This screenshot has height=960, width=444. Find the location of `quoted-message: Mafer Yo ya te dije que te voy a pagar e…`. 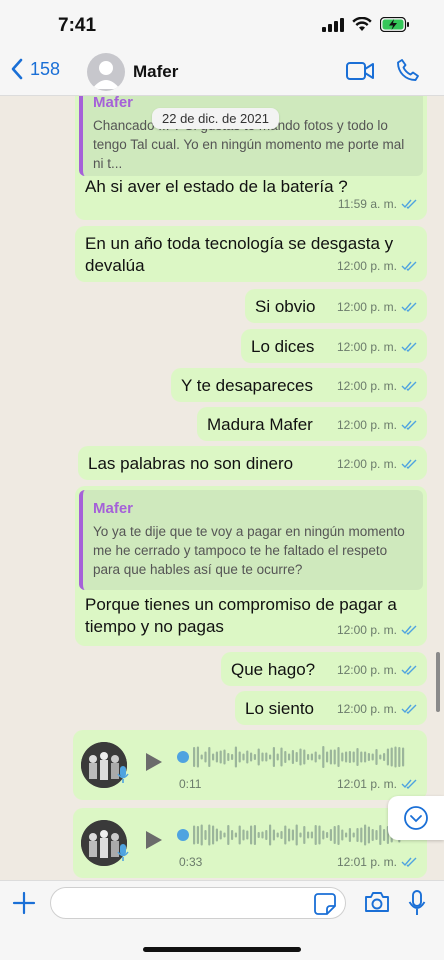

quoted-message: Mafer Yo ya te dije que te voy a pagar e… is located at coordinates (251, 540).